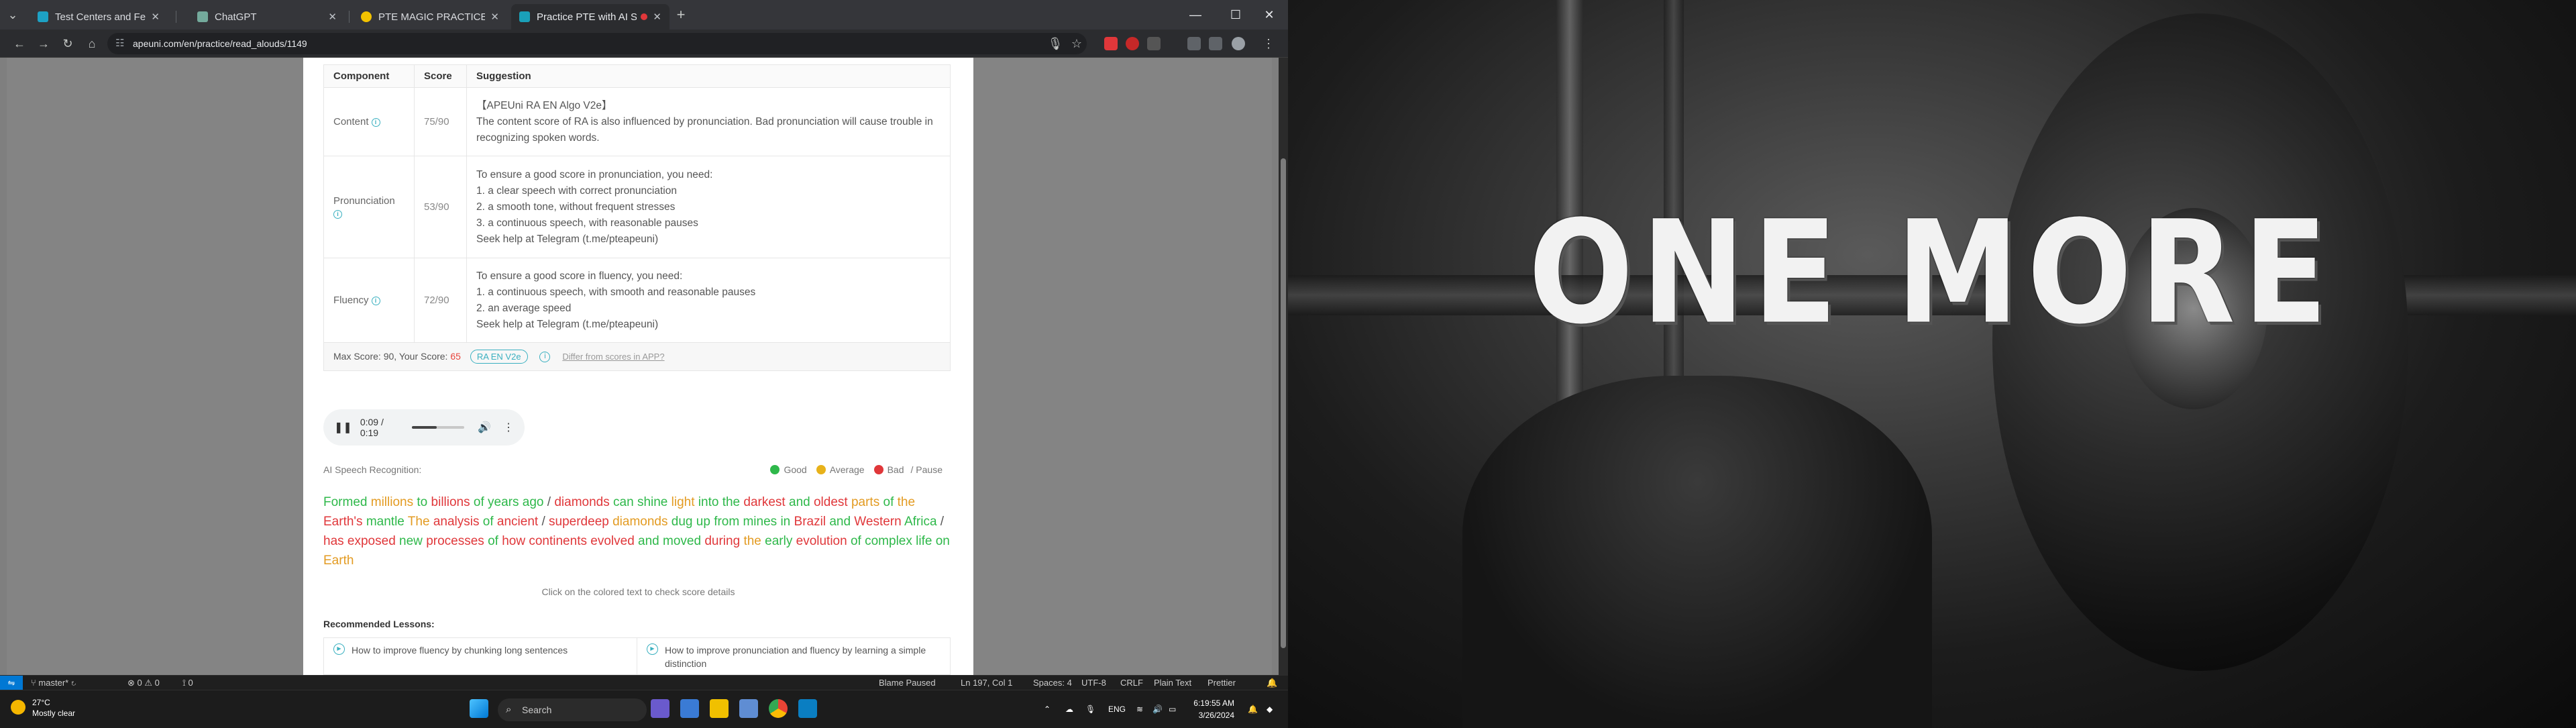 Image resolution: width=2576 pixels, height=728 pixels. What do you see at coordinates (385, 522) in the screenshot?
I see `transcript-word: mantle` at bounding box center [385, 522].